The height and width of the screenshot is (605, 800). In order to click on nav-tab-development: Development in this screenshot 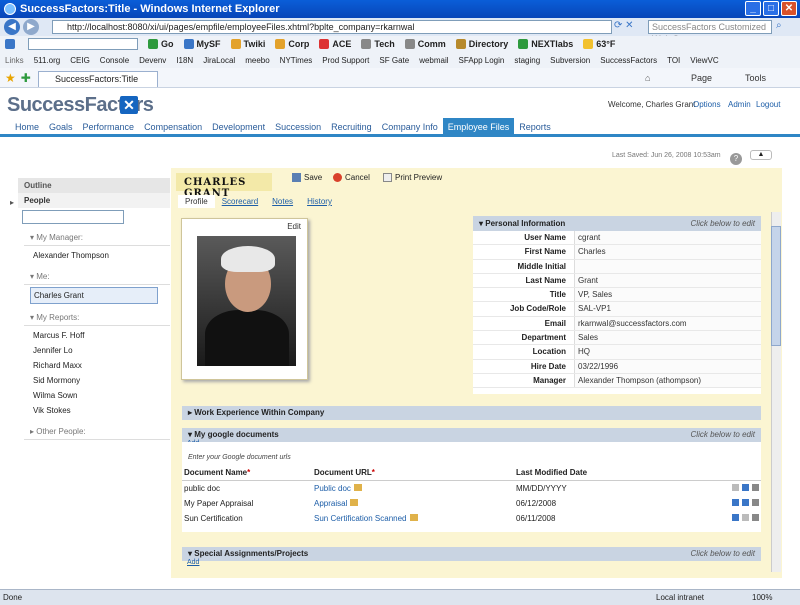, I will do `click(238, 126)`.